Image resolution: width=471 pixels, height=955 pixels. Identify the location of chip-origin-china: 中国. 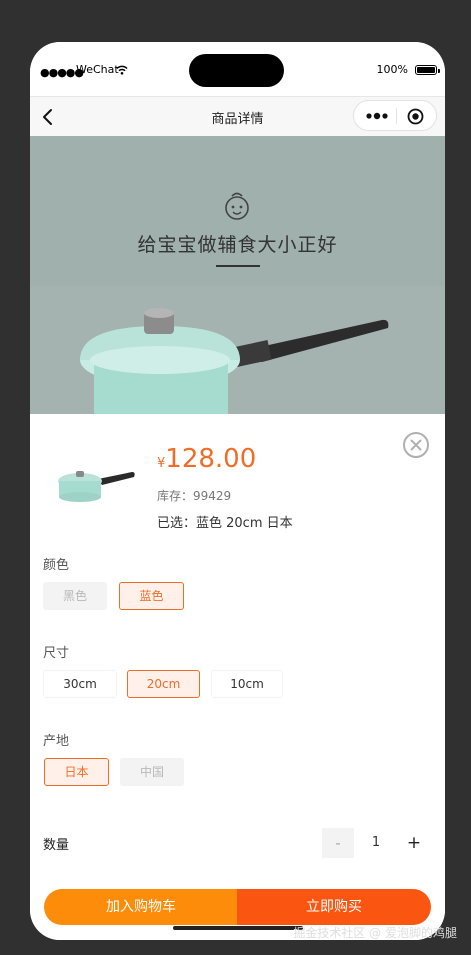
(152, 772).